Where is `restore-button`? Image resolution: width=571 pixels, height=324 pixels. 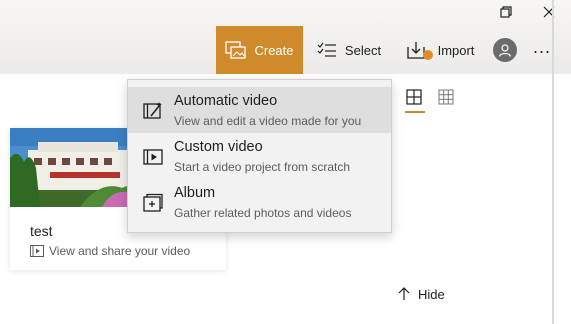
restore-button is located at coordinates (506, 12).